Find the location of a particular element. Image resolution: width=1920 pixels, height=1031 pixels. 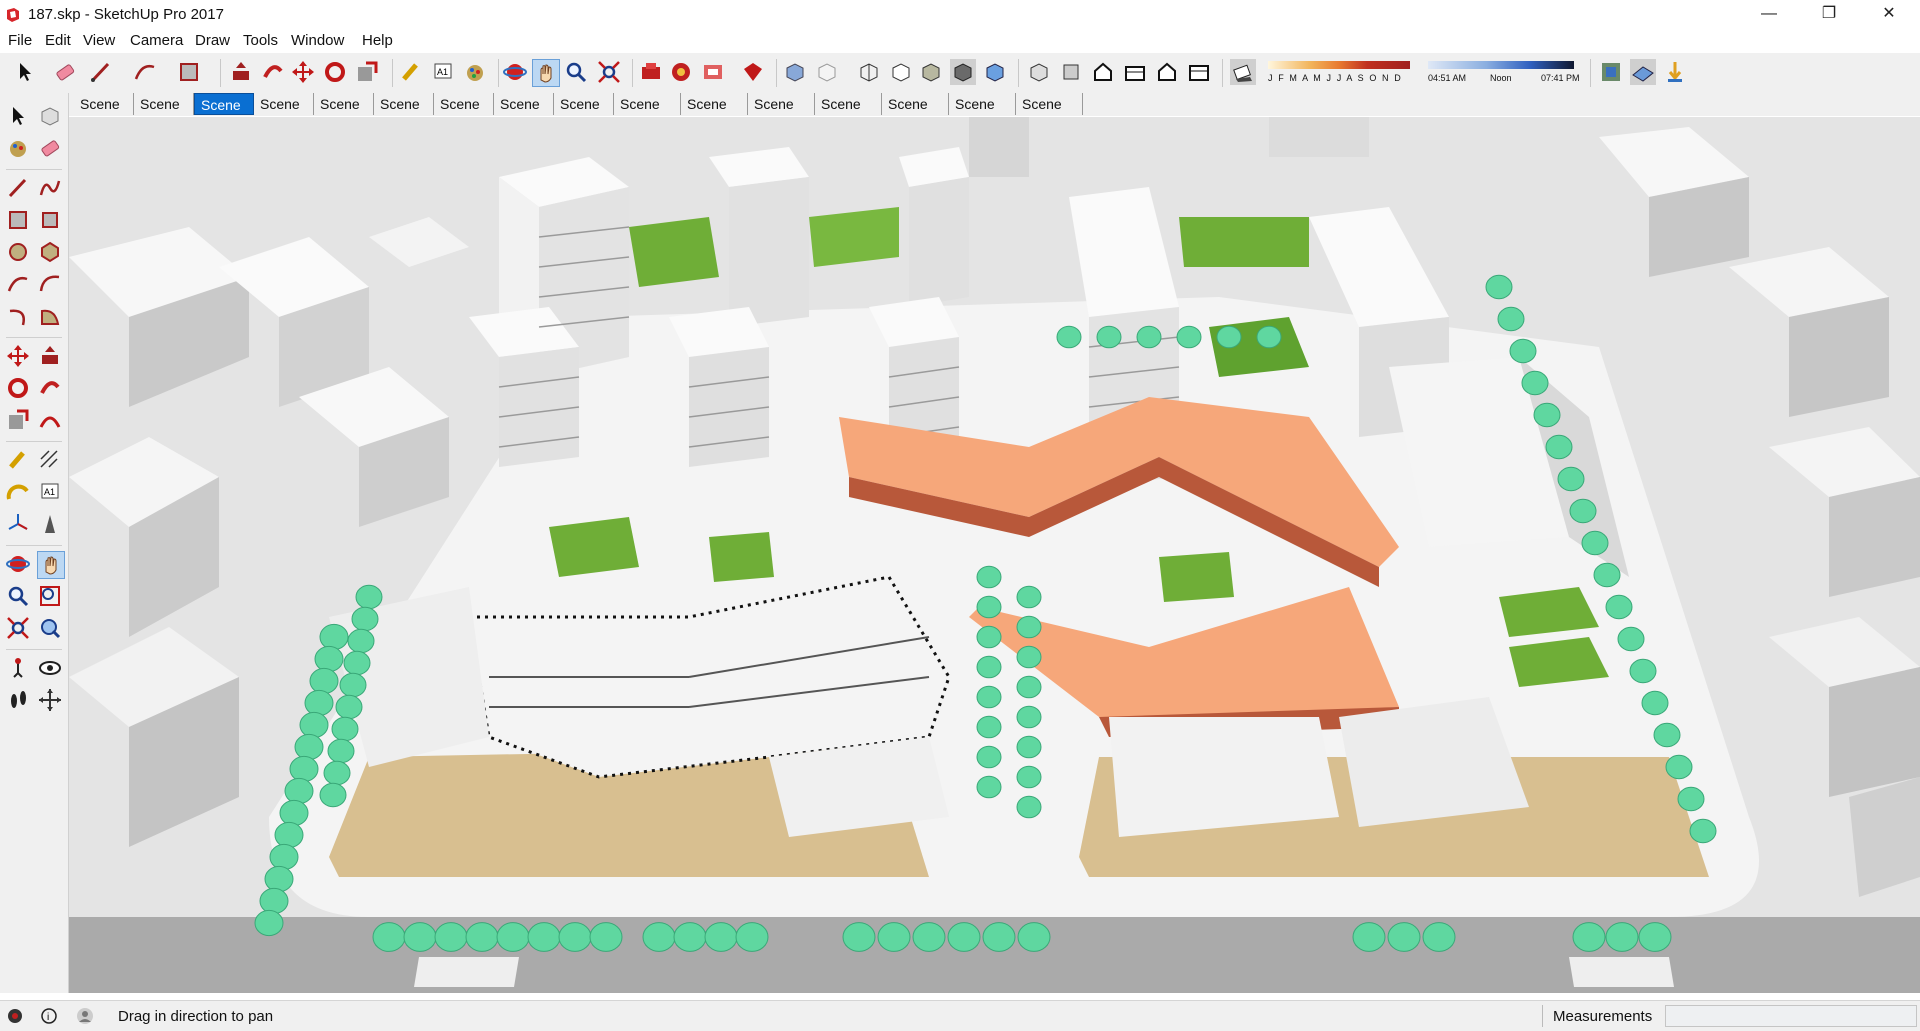

shape-tool-icon is located at coordinates (189, 72).